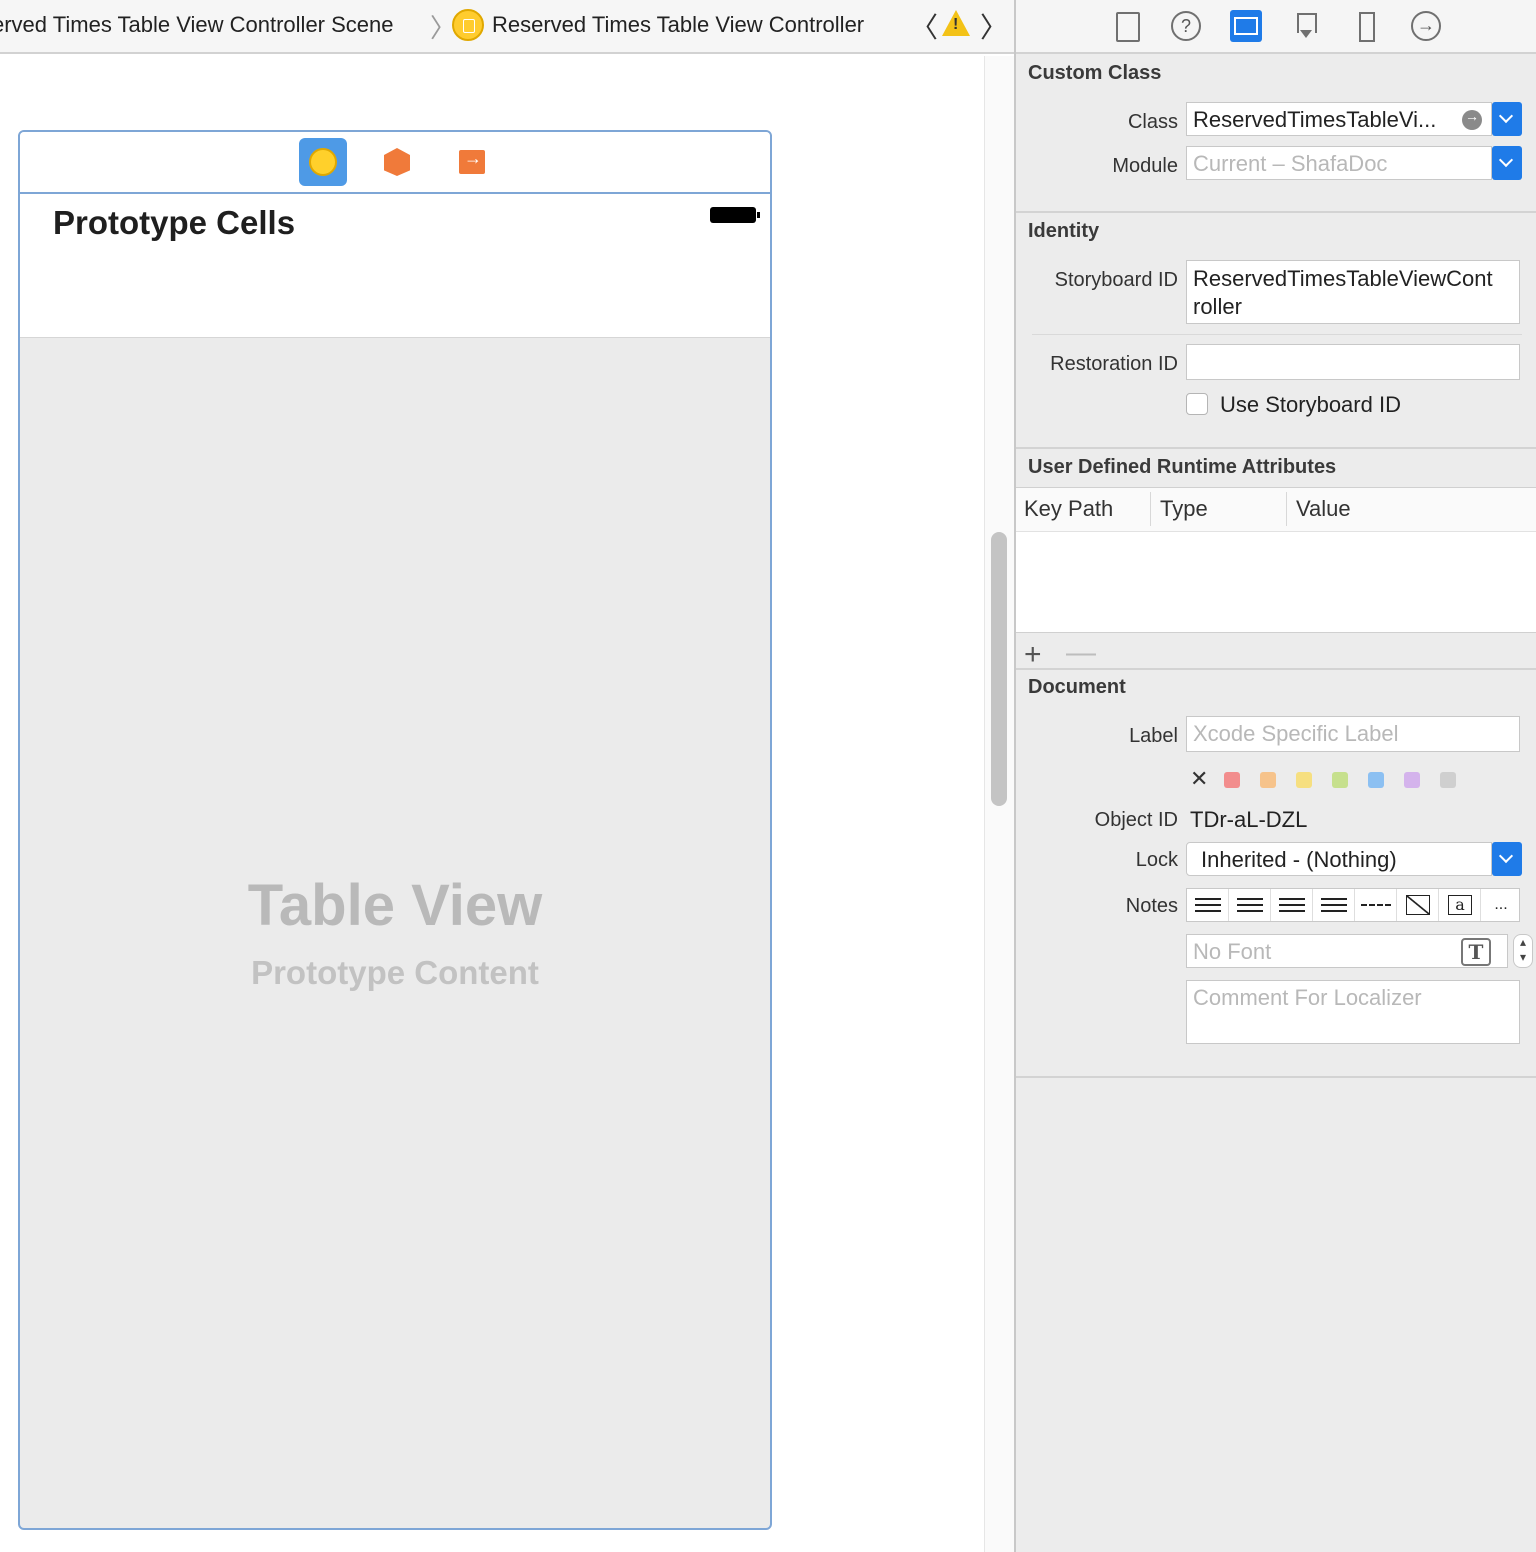  I want to click on previous-issue-button: 〈, so click(924, 26).